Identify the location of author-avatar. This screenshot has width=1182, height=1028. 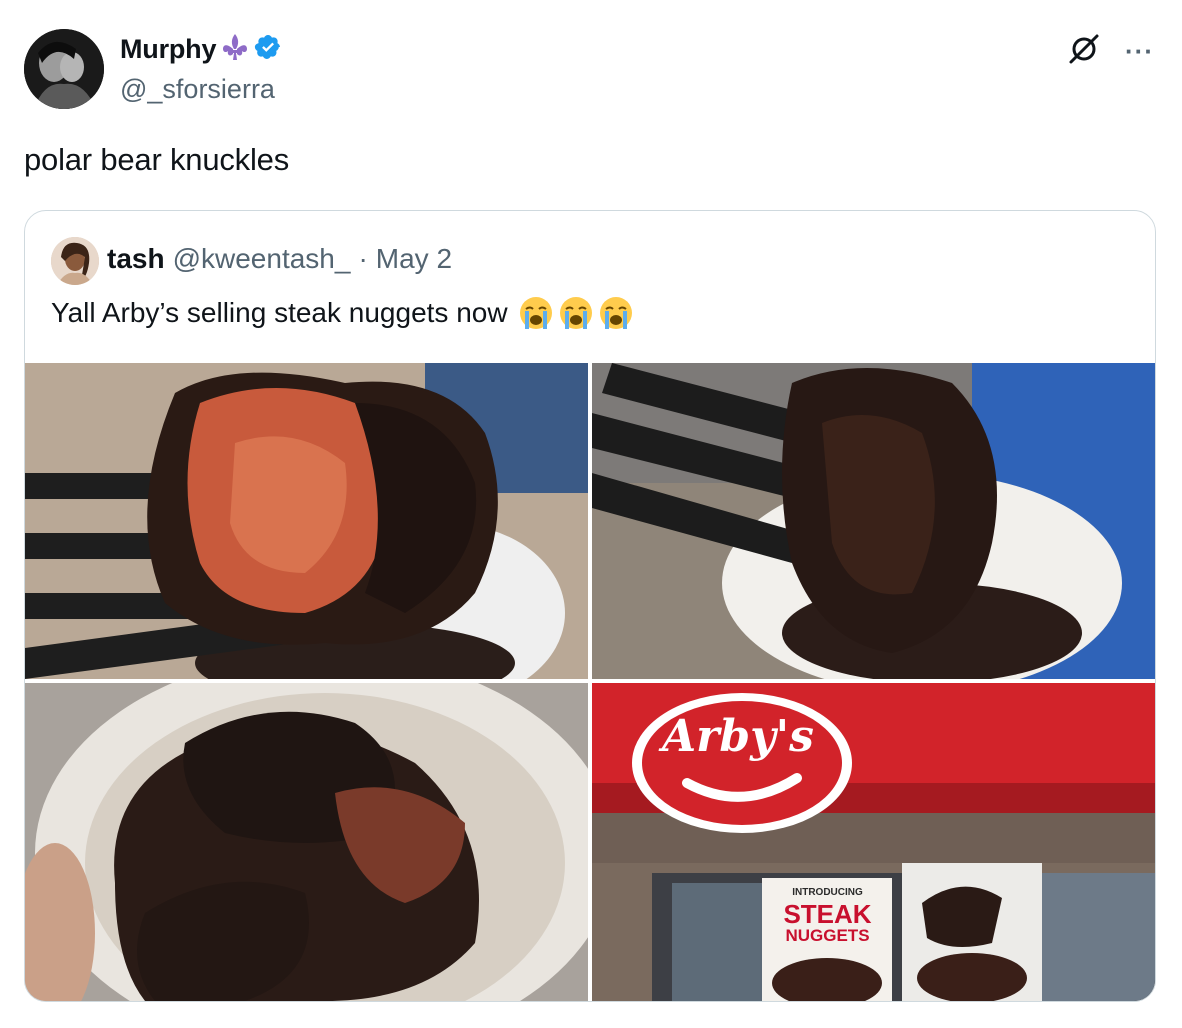
(64, 69).